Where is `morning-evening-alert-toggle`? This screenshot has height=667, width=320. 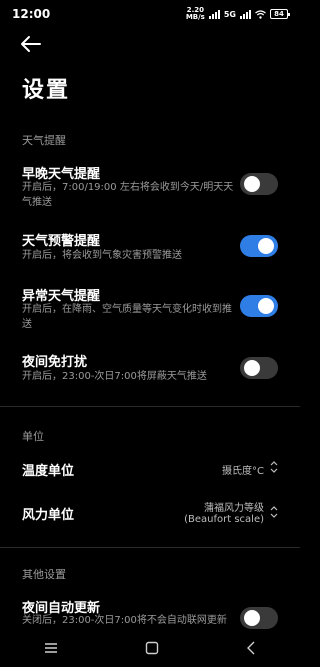
morning-evening-alert-toggle is located at coordinates (259, 184).